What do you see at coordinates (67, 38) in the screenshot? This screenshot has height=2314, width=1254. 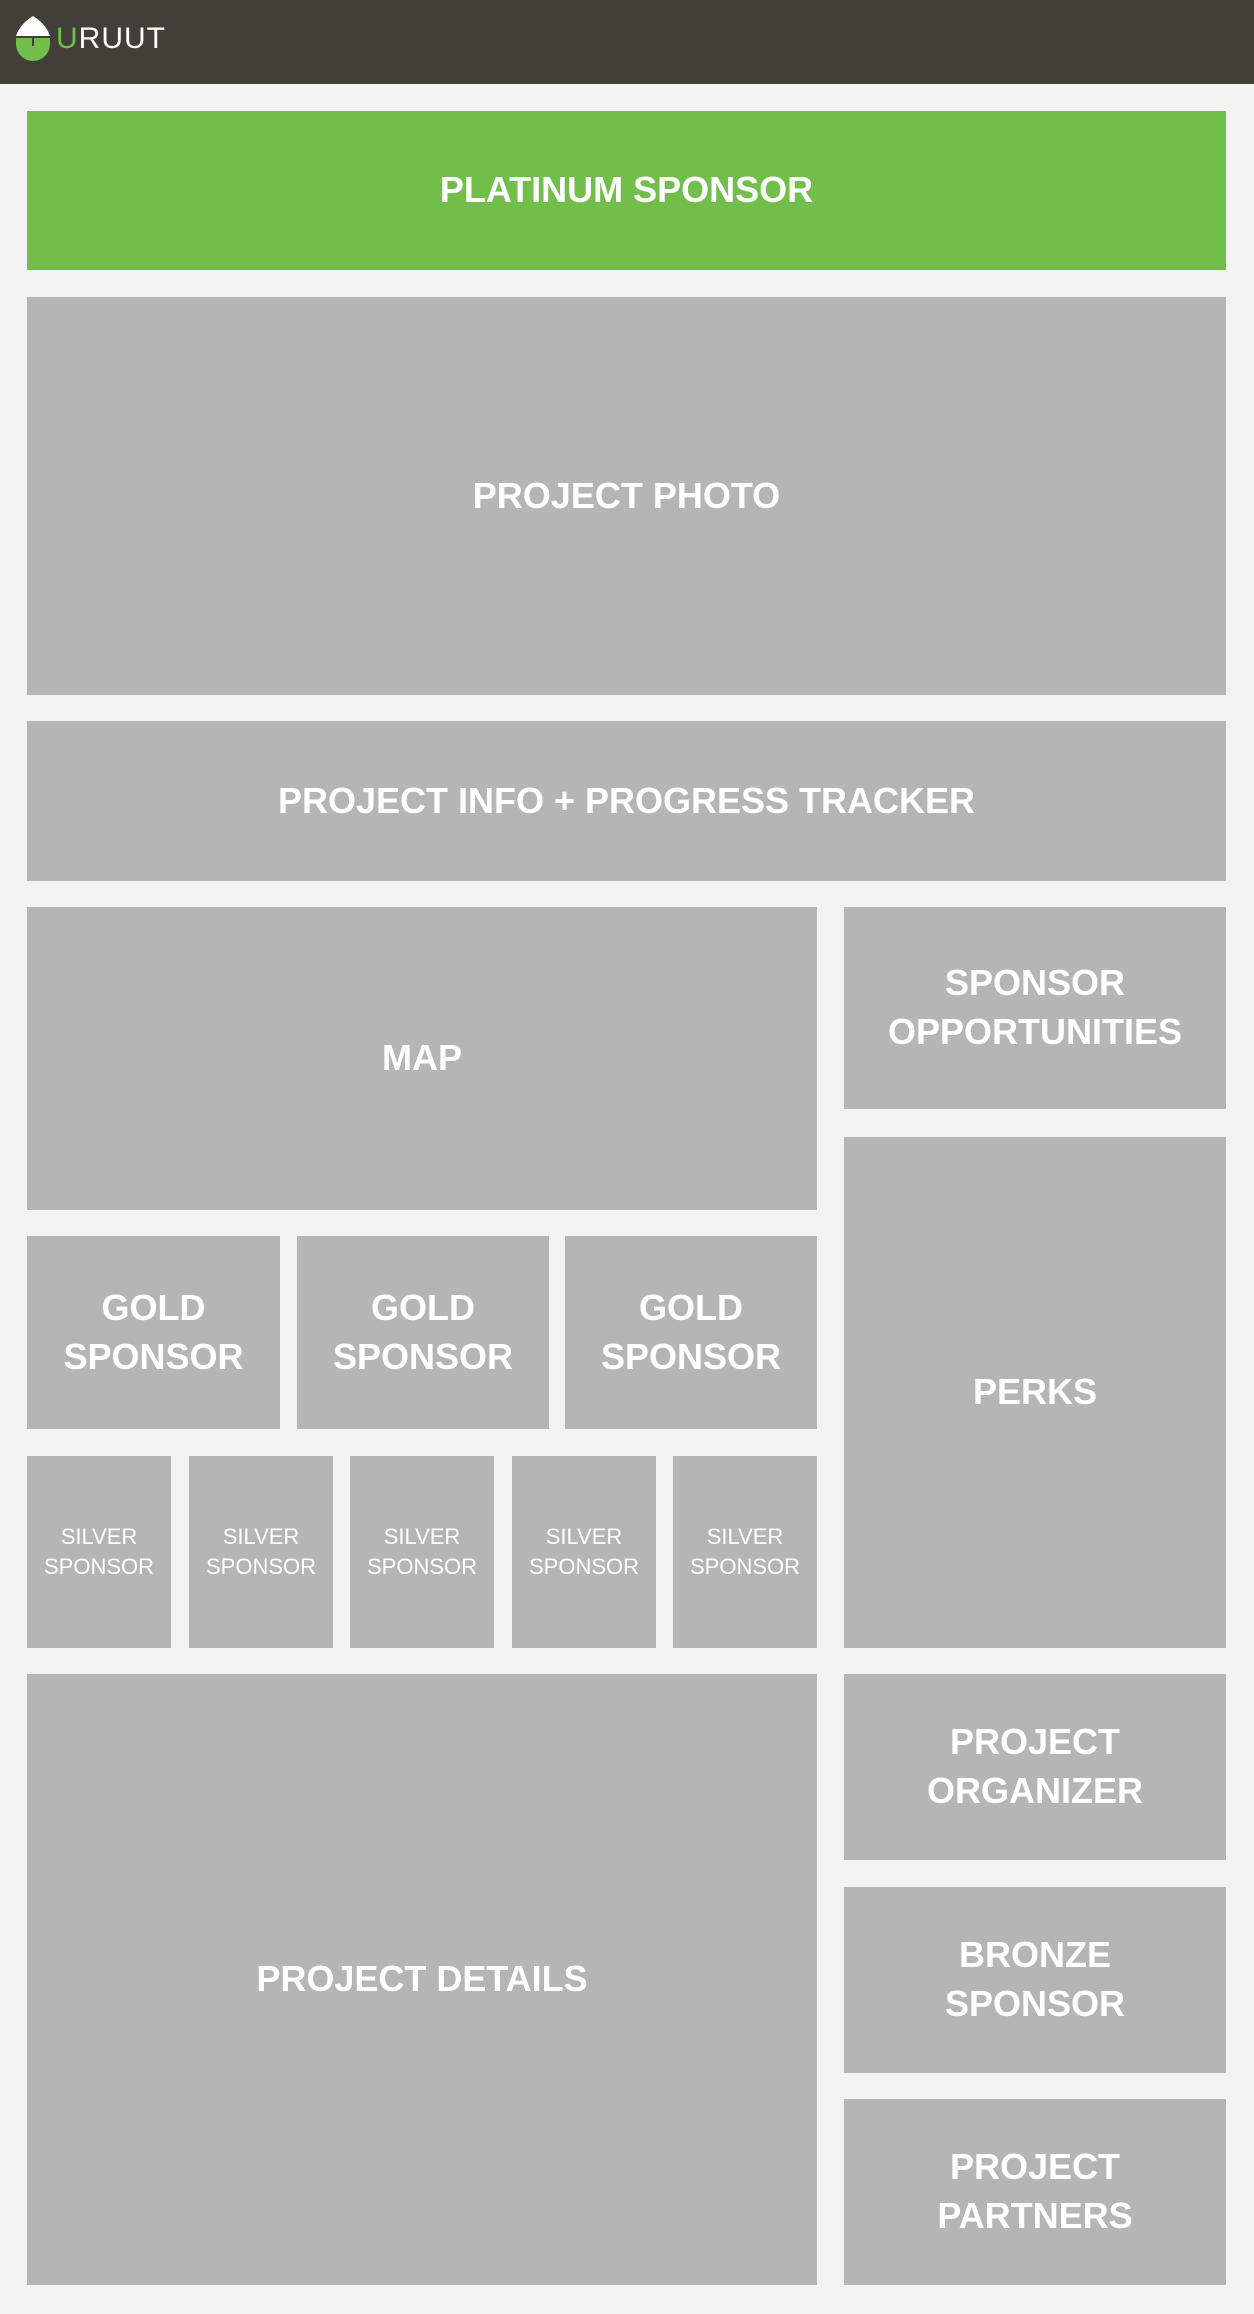 I see `brand-first-letter: U` at bounding box center [67, 38].